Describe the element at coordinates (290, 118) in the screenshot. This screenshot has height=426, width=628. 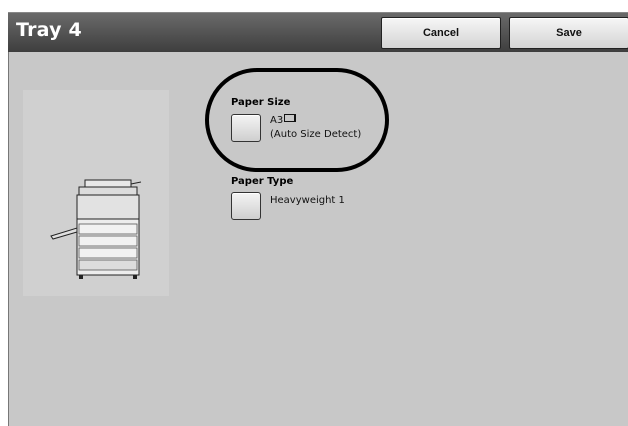
I see `short-edge-feed-icon` at that location.